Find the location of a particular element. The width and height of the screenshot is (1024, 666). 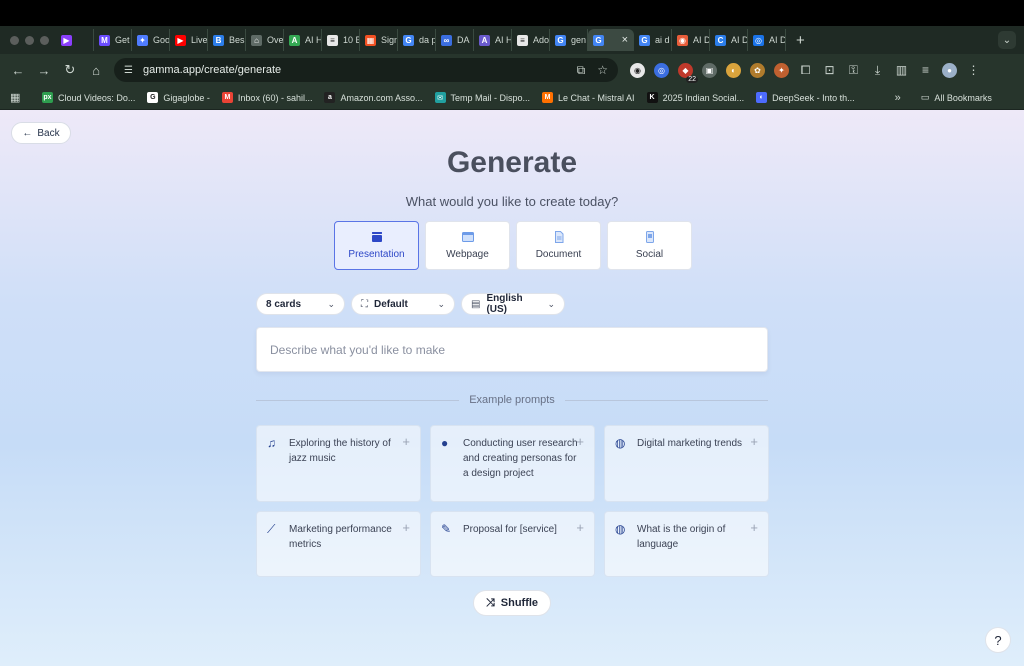

home-icon: ⌂ is located at coordinates (96, 70).